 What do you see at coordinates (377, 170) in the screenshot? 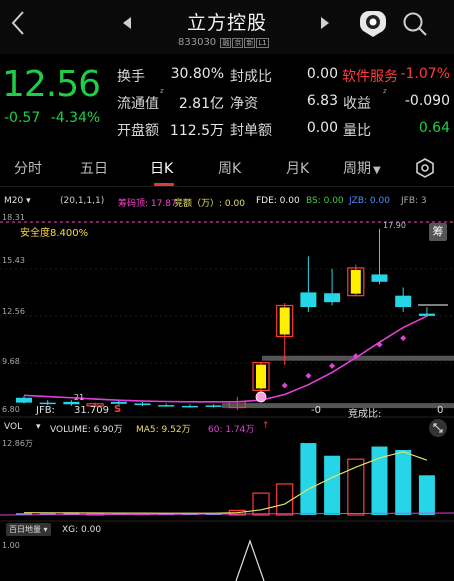
I see `caret-down-icon: ▼` at bounding box center [377, 170].